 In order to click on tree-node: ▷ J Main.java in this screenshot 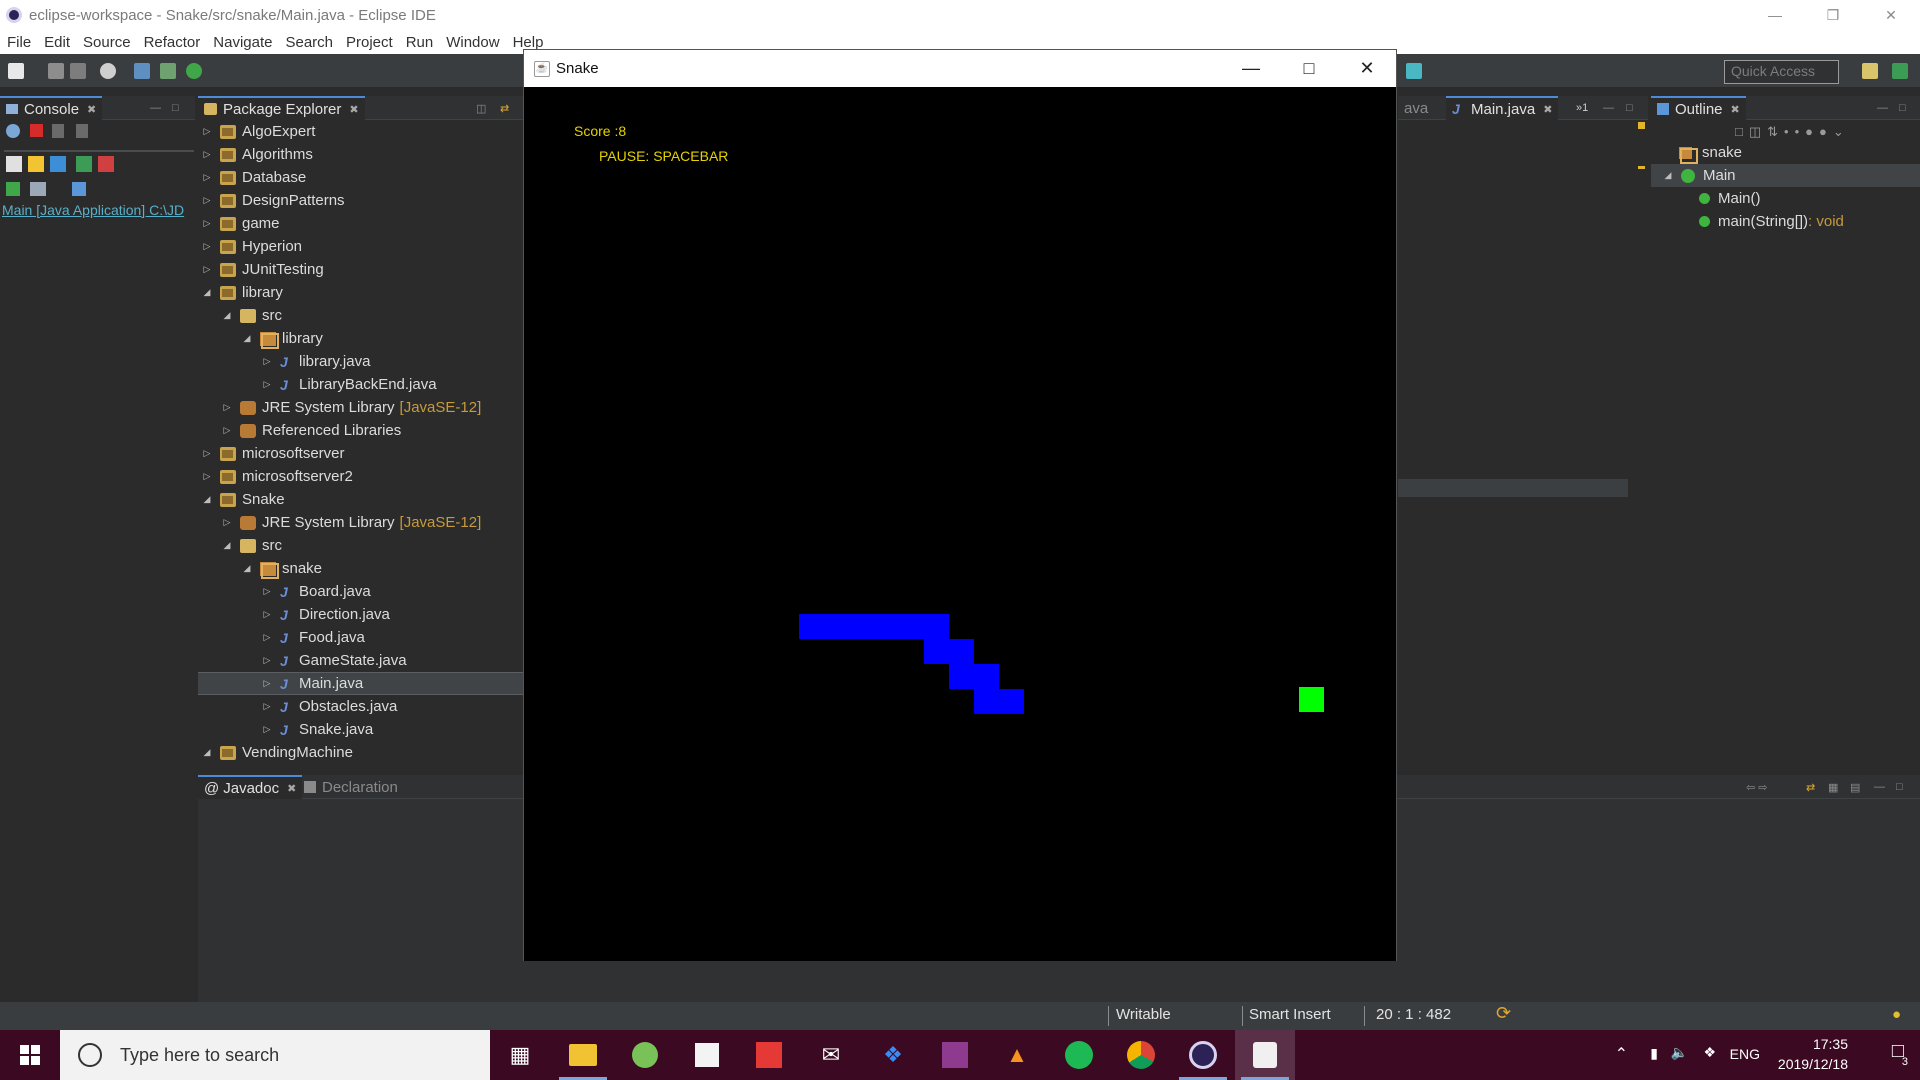, I will do `click(360, 683)`.